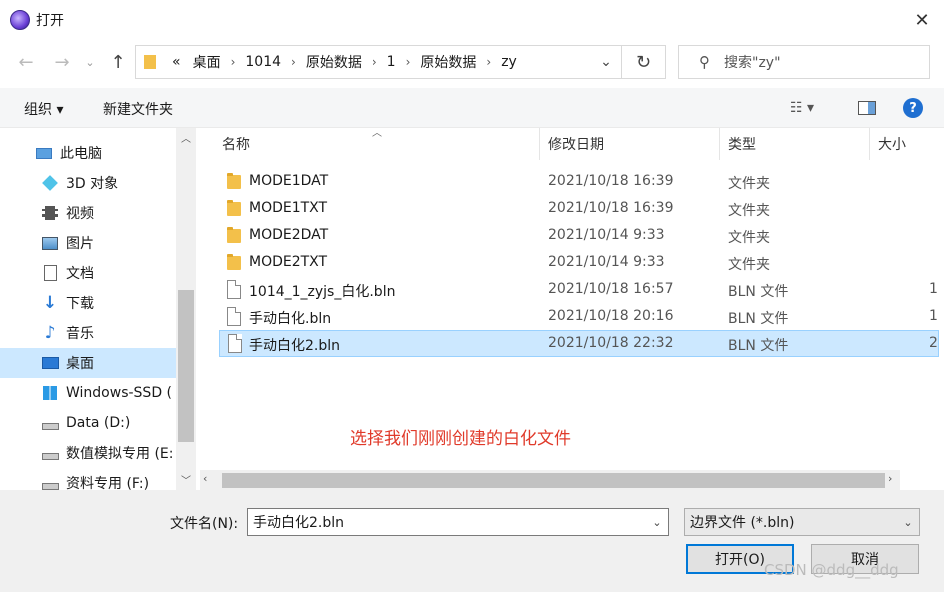  I want to click on file-date: 2021/10/18 20:16, so click(611, 316).